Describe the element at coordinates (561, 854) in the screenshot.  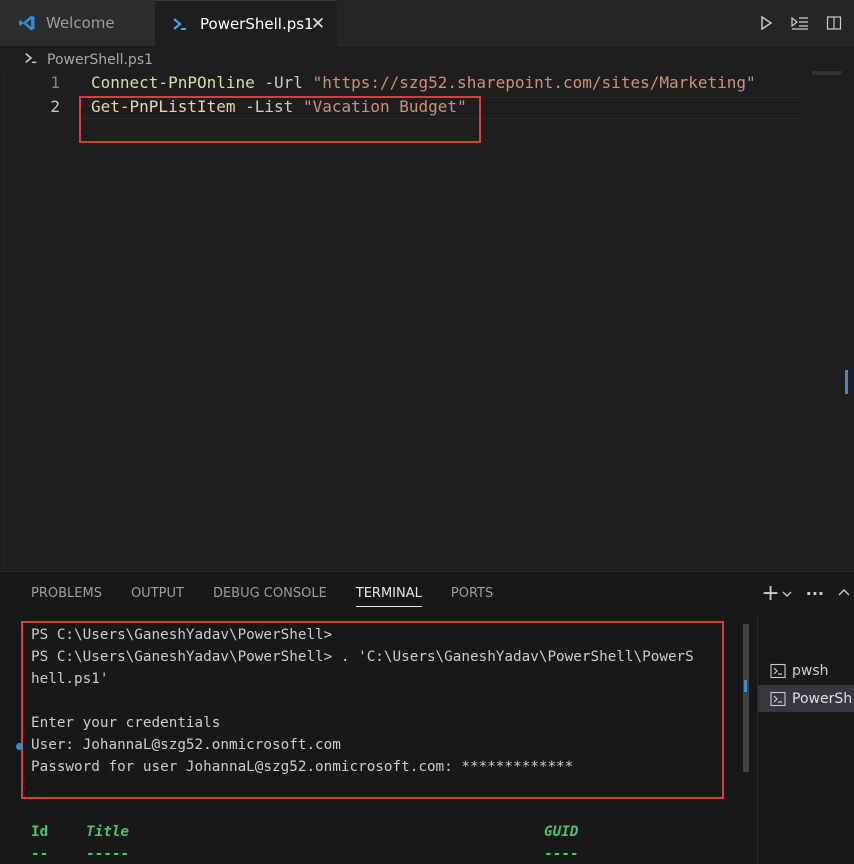
I see `column-underline: ----` at that location.